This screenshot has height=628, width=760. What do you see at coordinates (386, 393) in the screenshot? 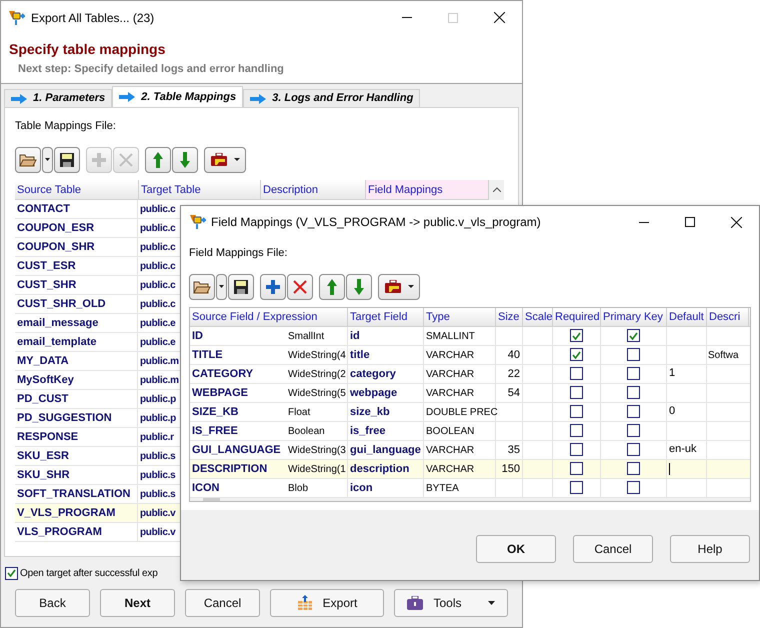
I see `table-cell: webpage` at bounding box center [386, 393].